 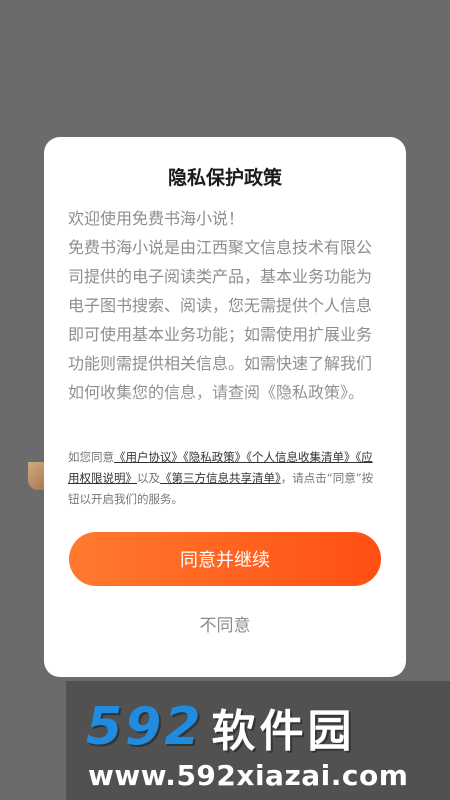 I want to click on personal-info-list-link: 《个人信息收集清单》, so click(x=300, y=457).